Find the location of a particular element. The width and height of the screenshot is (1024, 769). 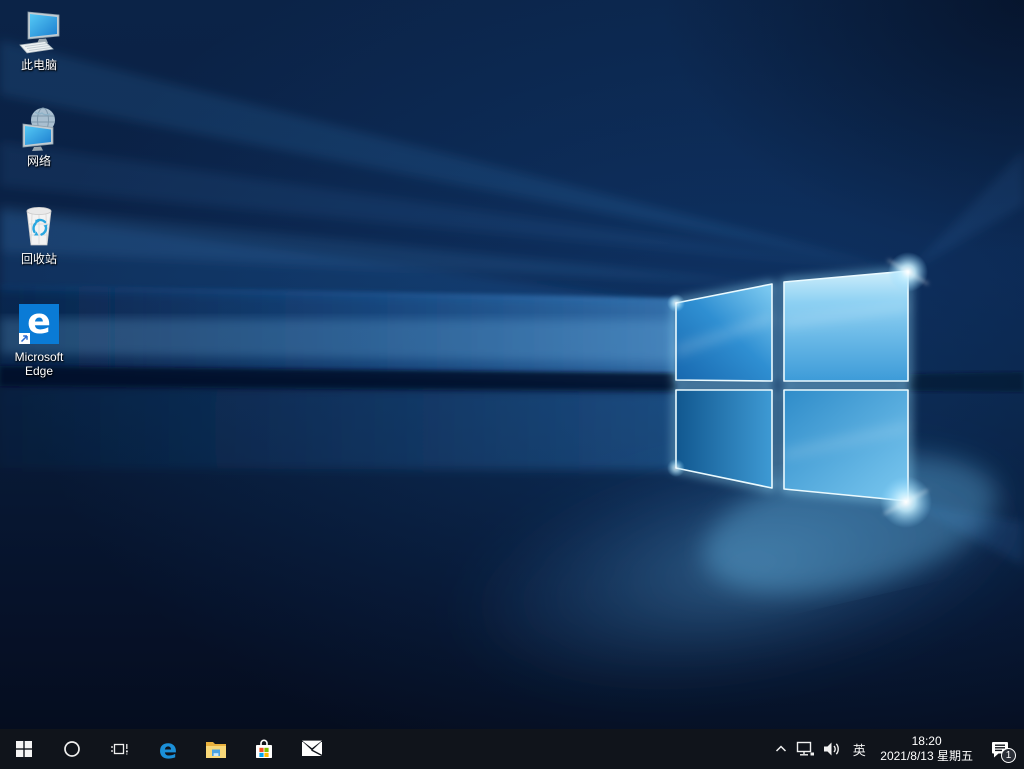

store-bag-icon is located at coordinates (264, 748).